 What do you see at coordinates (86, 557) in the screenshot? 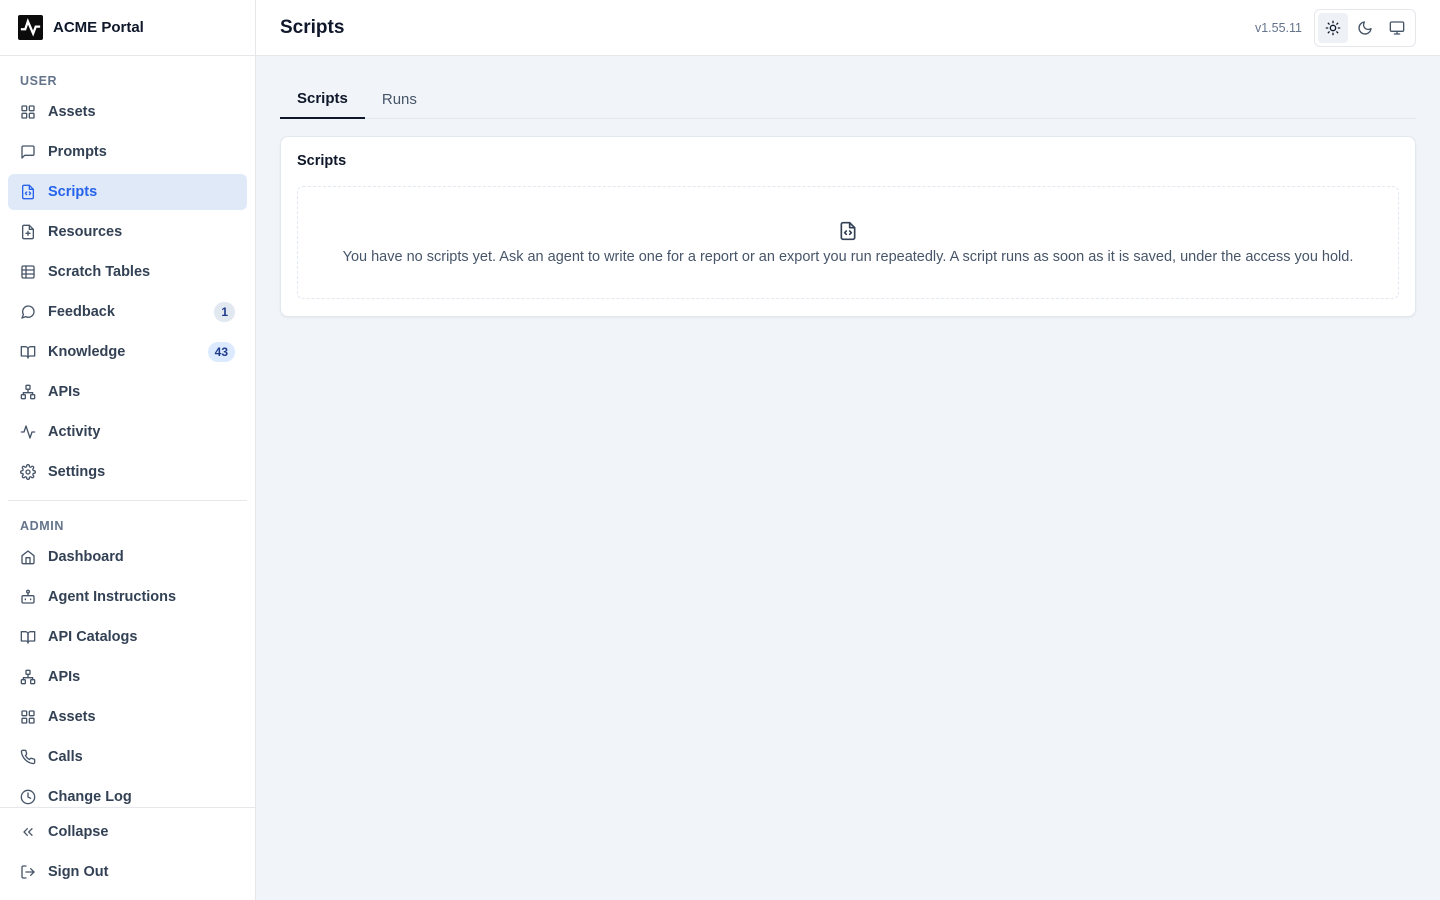
I see `sidebar-item-label: Dashboard` at bounding box center [86, 557].